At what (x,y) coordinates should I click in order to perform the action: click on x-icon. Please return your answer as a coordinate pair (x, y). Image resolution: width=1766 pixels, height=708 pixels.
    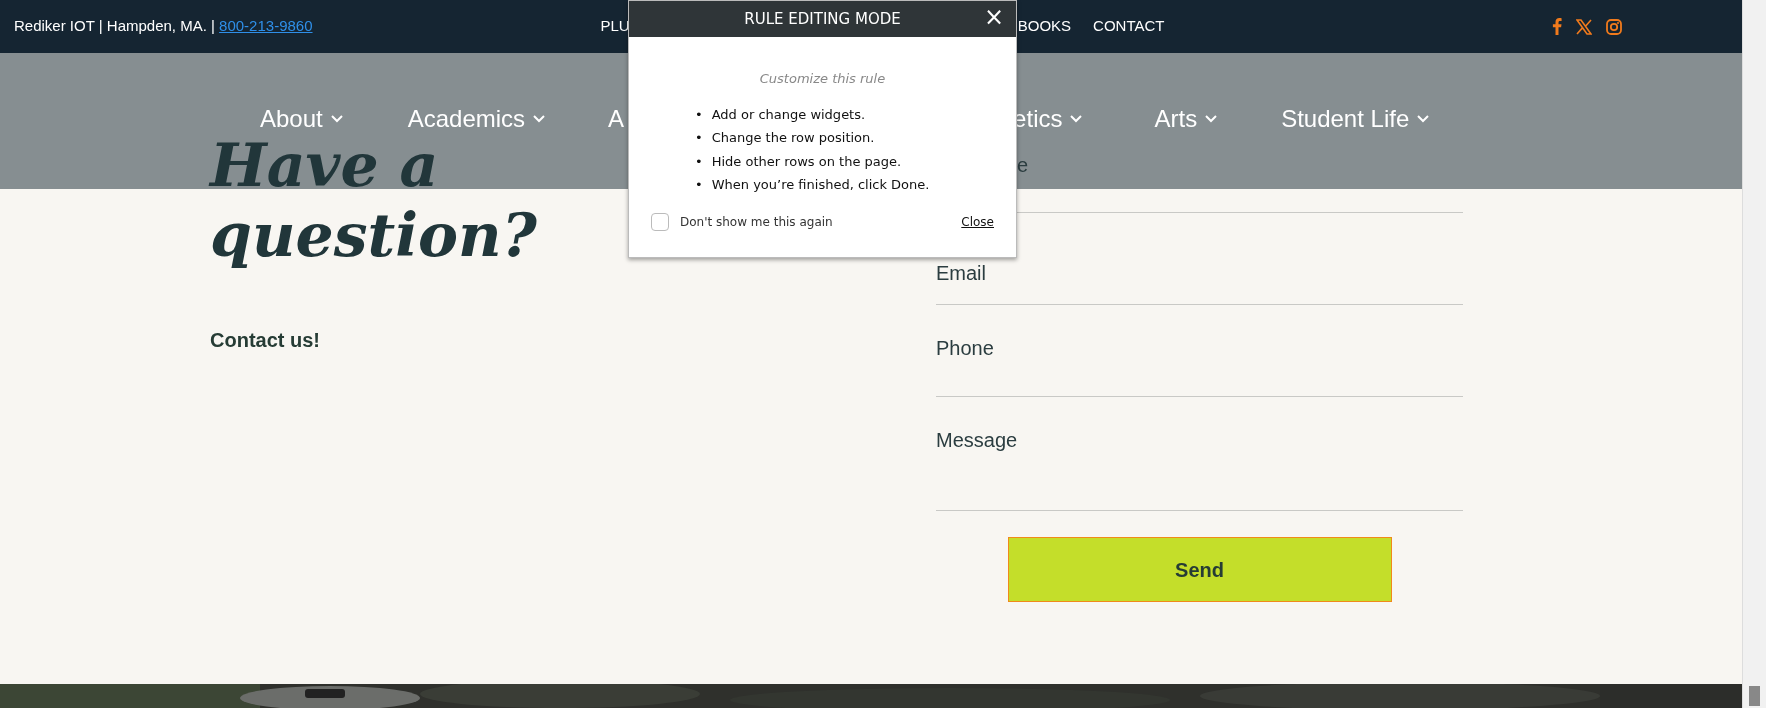
    Looking at the image, I should click on (1584, 26).